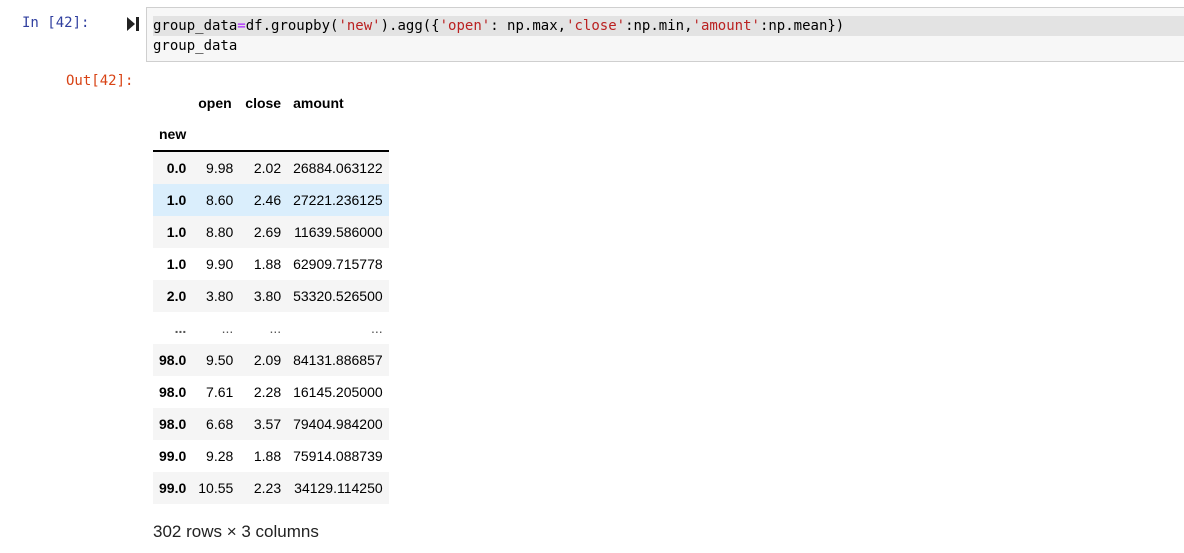 Image resolution: width=1184 pixels, height=553 pixels. Describe the element at coordinates (267, 200) in the screenshot. I see `cell-close: 2.46` at that location.